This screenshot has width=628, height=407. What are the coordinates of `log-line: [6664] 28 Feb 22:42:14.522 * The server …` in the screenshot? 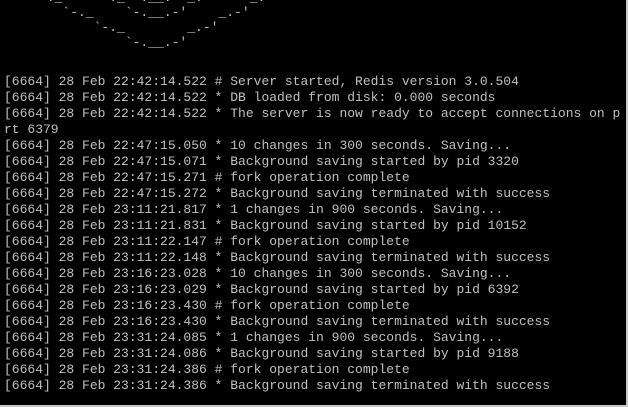 It's located at (312, 113).